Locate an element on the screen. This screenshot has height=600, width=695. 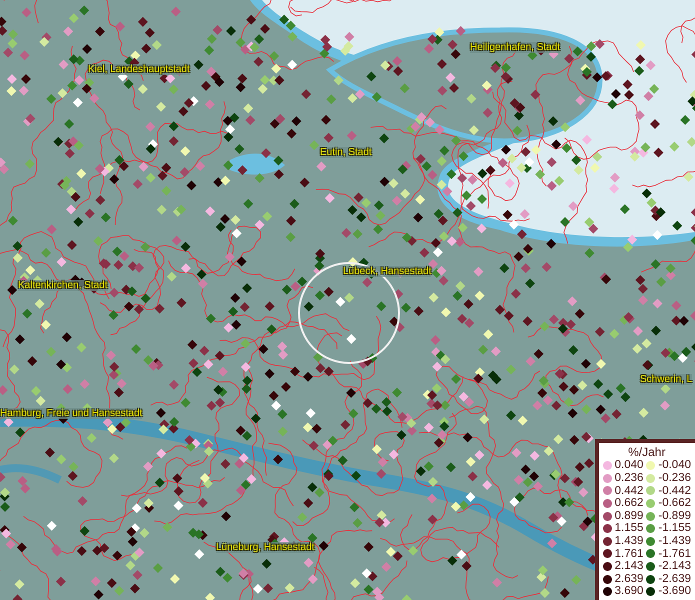
place-label: Schwerin, L is located at coordinates (666, 379).